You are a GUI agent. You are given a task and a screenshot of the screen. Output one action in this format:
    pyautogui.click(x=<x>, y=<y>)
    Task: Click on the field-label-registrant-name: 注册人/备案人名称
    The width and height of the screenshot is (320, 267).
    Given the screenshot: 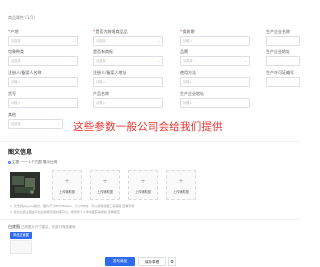 What is the action you would take?
    pyautogui.click(x=25, y=72)
    